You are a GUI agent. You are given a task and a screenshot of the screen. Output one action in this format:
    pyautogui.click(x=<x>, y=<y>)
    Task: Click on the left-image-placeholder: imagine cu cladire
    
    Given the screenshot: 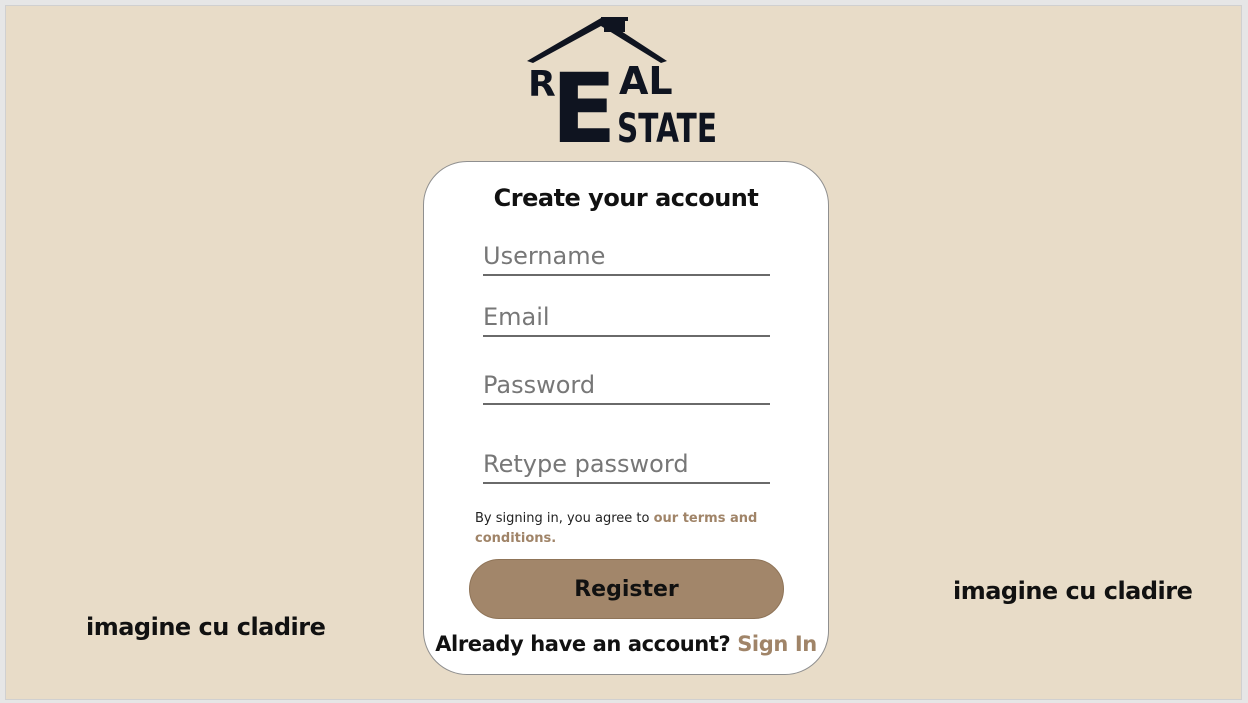 What is the action you would take?
    pyautogui.click(x=206, y=627)
    